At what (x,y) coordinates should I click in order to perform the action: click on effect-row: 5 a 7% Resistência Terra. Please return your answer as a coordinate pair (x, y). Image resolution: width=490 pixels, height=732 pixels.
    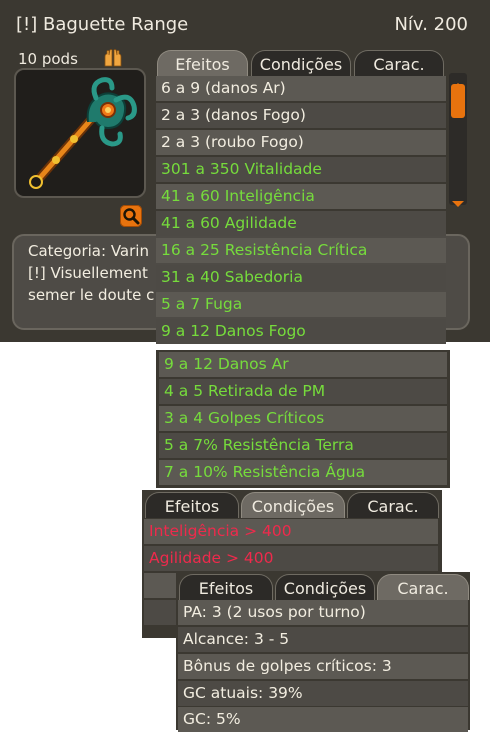
    Looking at the image, I should click on (303, 445).